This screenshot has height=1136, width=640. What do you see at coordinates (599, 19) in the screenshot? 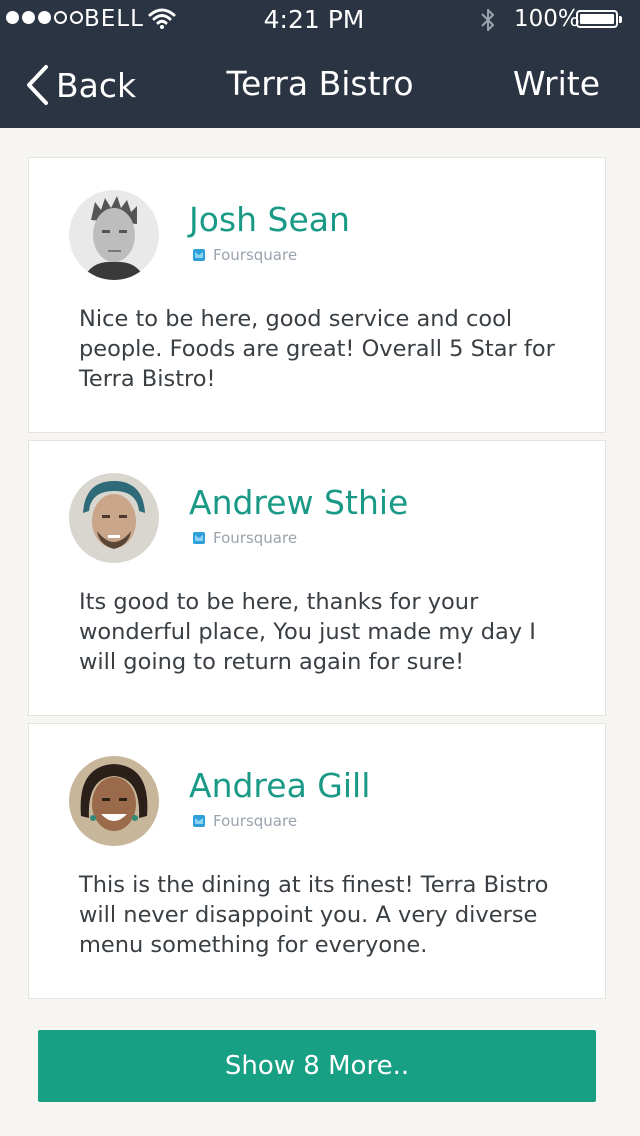
I see `battery-icon` at bounding box center [599, 19].